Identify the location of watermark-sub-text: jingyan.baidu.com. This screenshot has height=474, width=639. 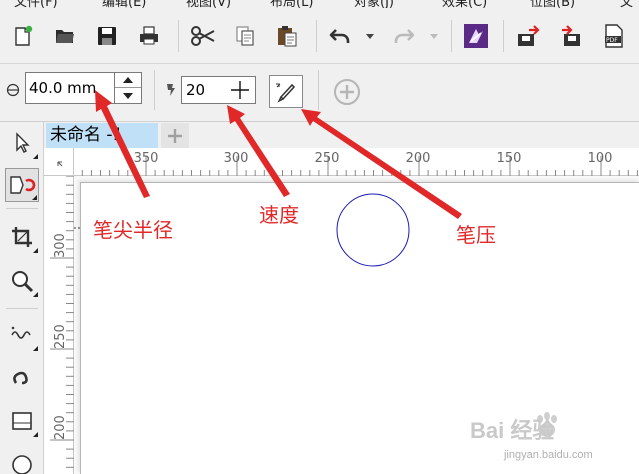
(548, 455).